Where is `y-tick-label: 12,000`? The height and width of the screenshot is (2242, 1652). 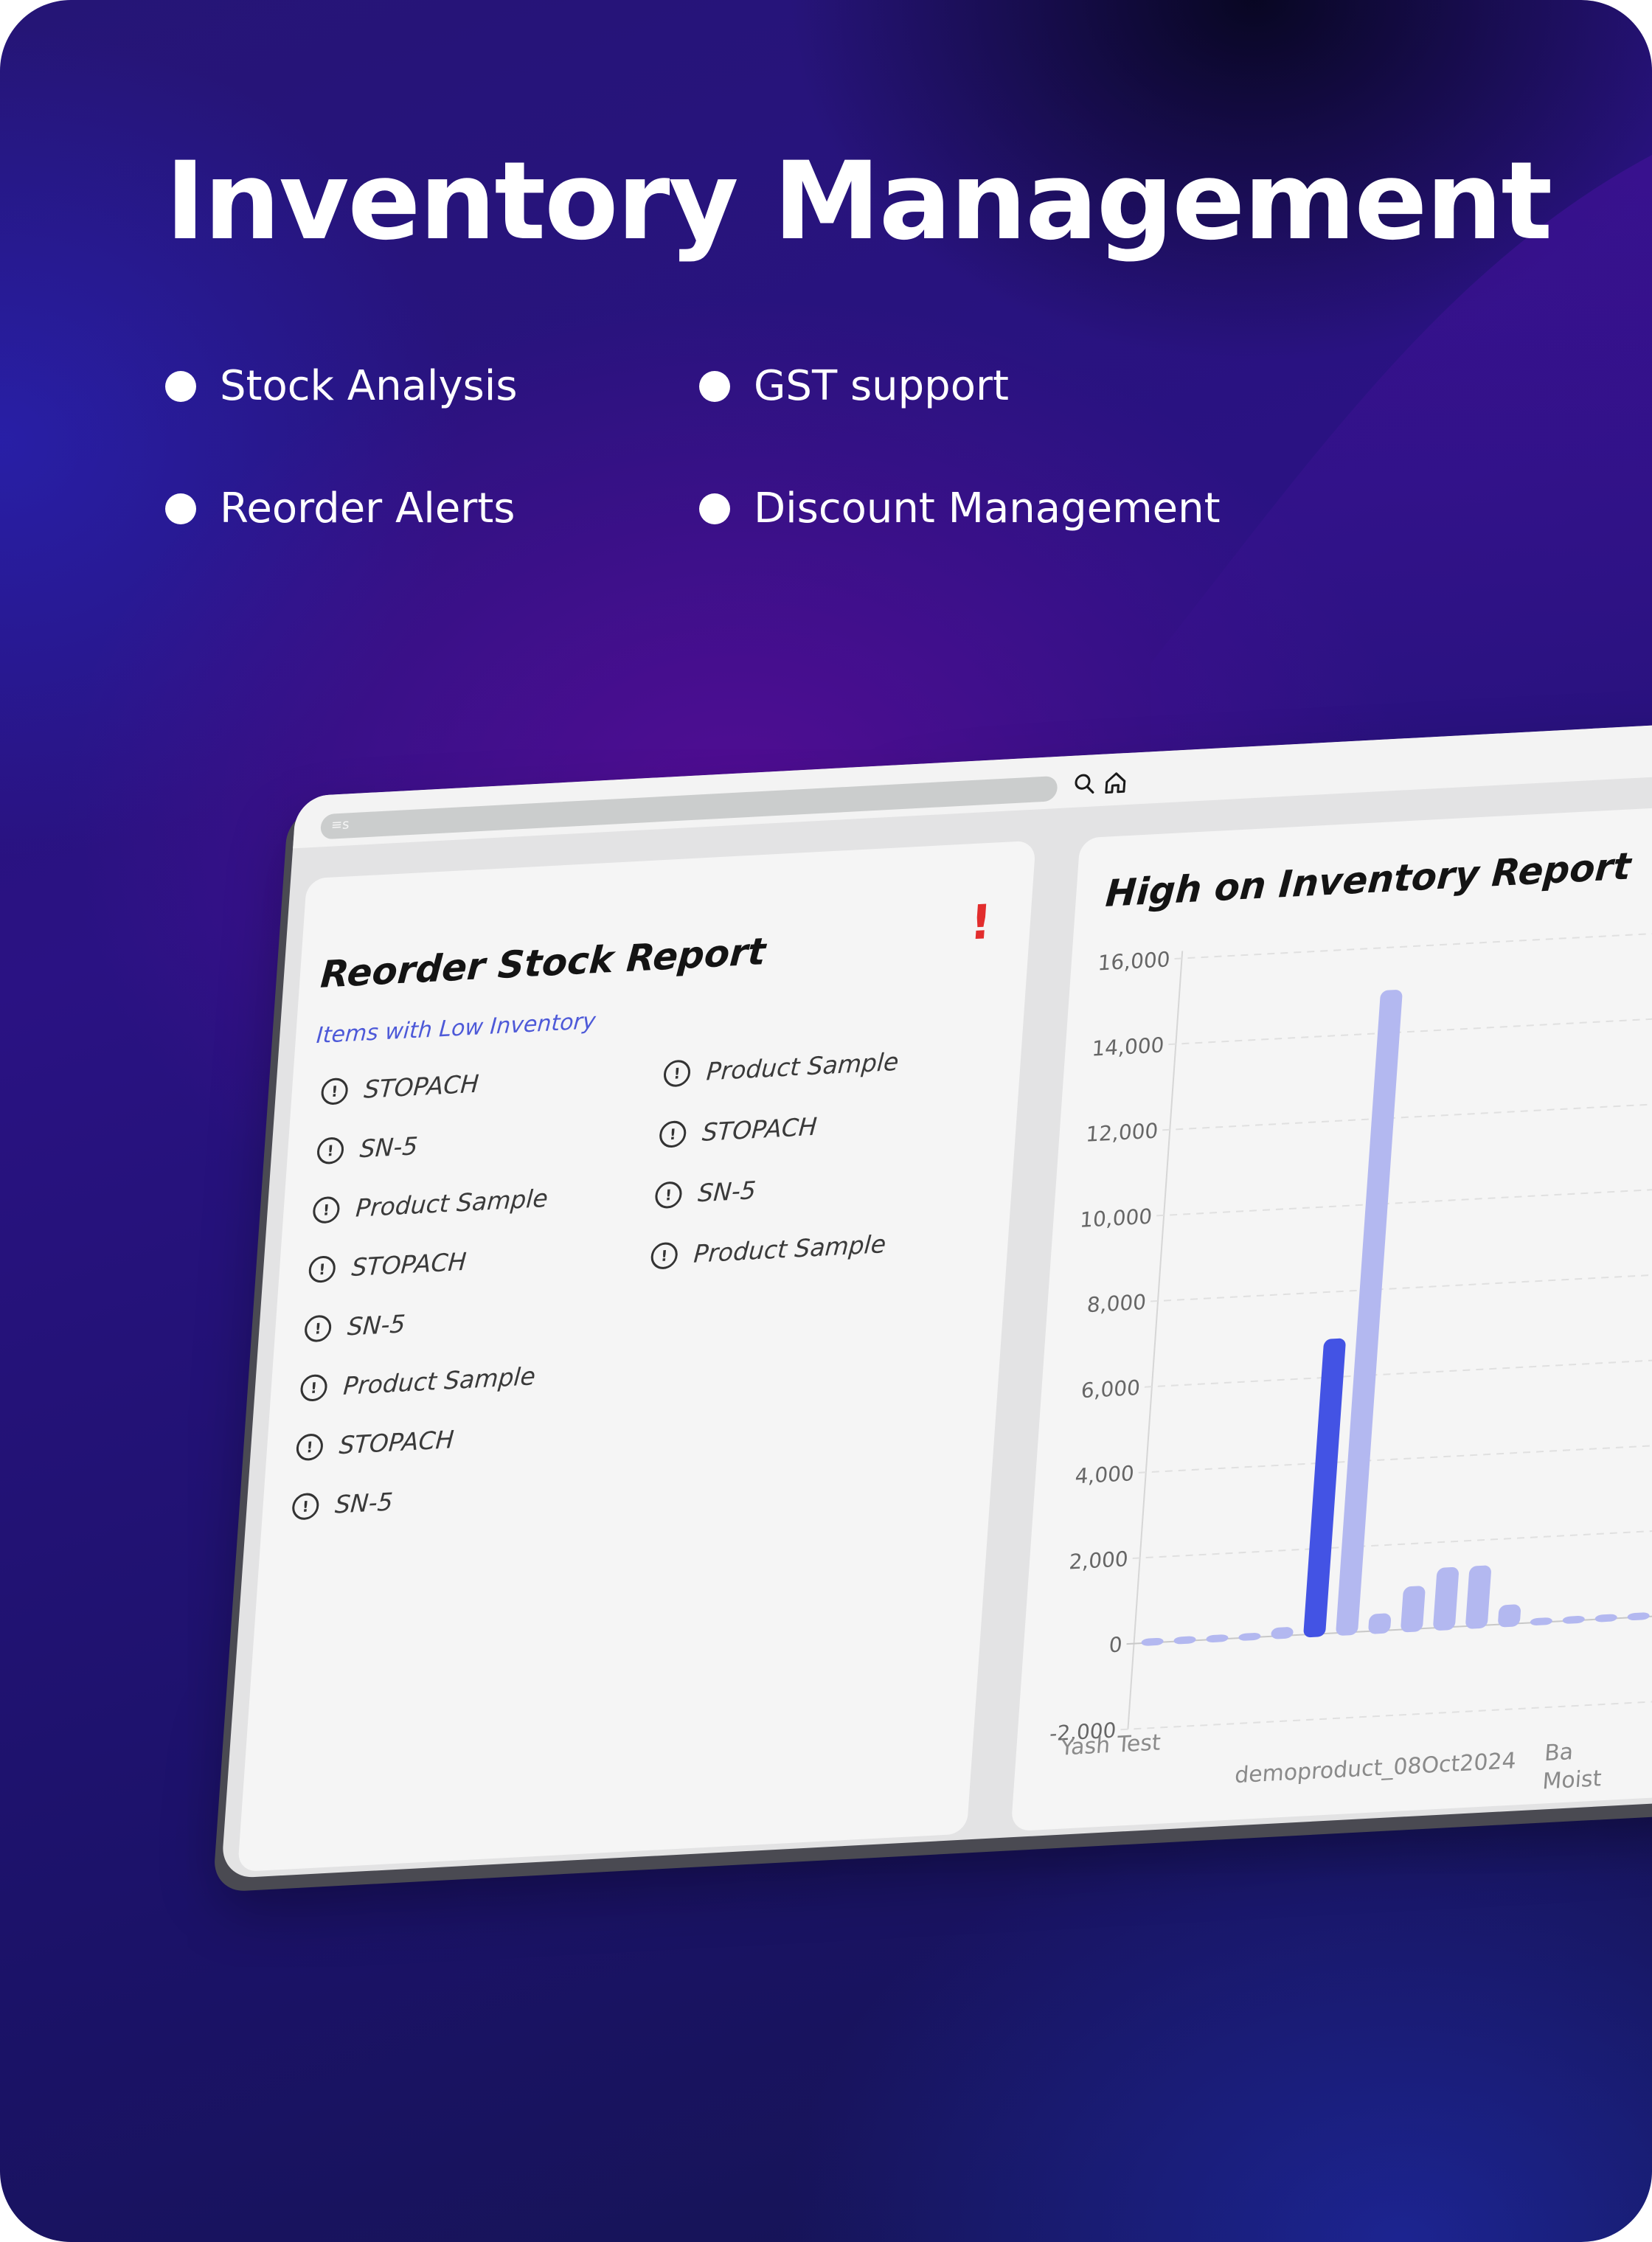 y-tick-label: 12,000 is located at coordinates (1122, 1133).